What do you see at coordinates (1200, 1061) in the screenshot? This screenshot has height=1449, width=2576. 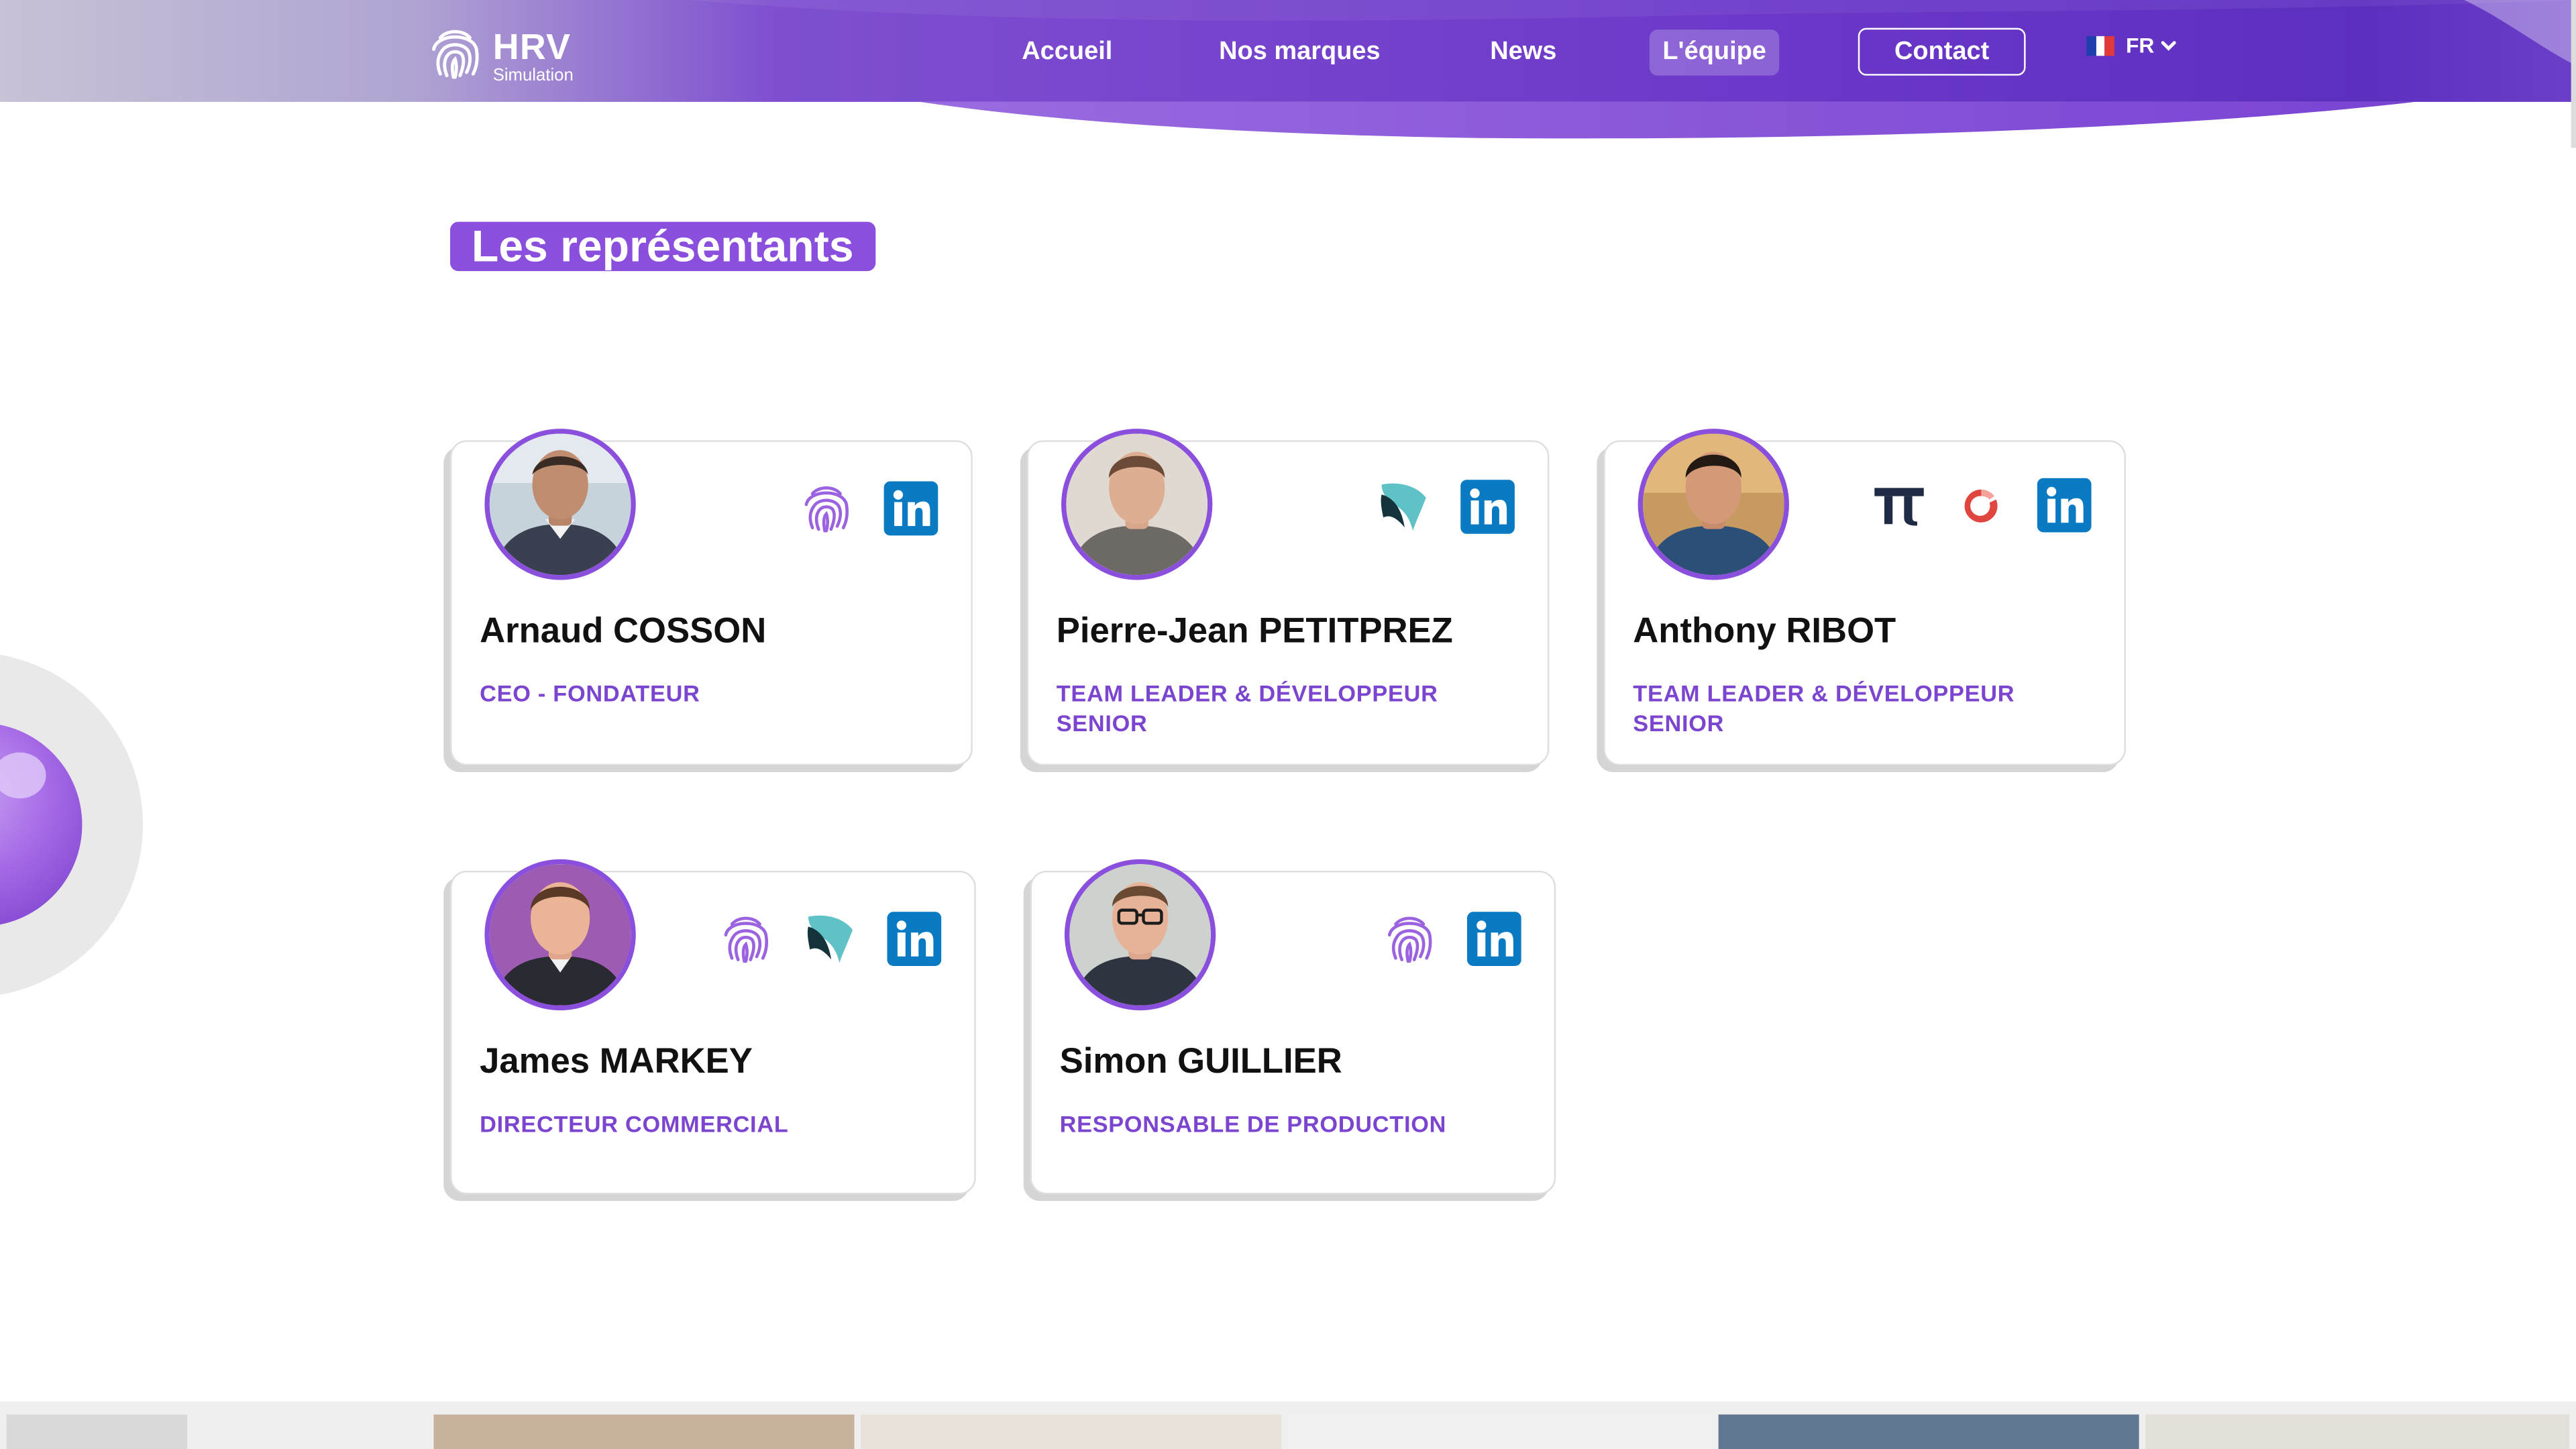 I see `member-name: Simon GUILLIER` at bounding box center [1200, 1061].